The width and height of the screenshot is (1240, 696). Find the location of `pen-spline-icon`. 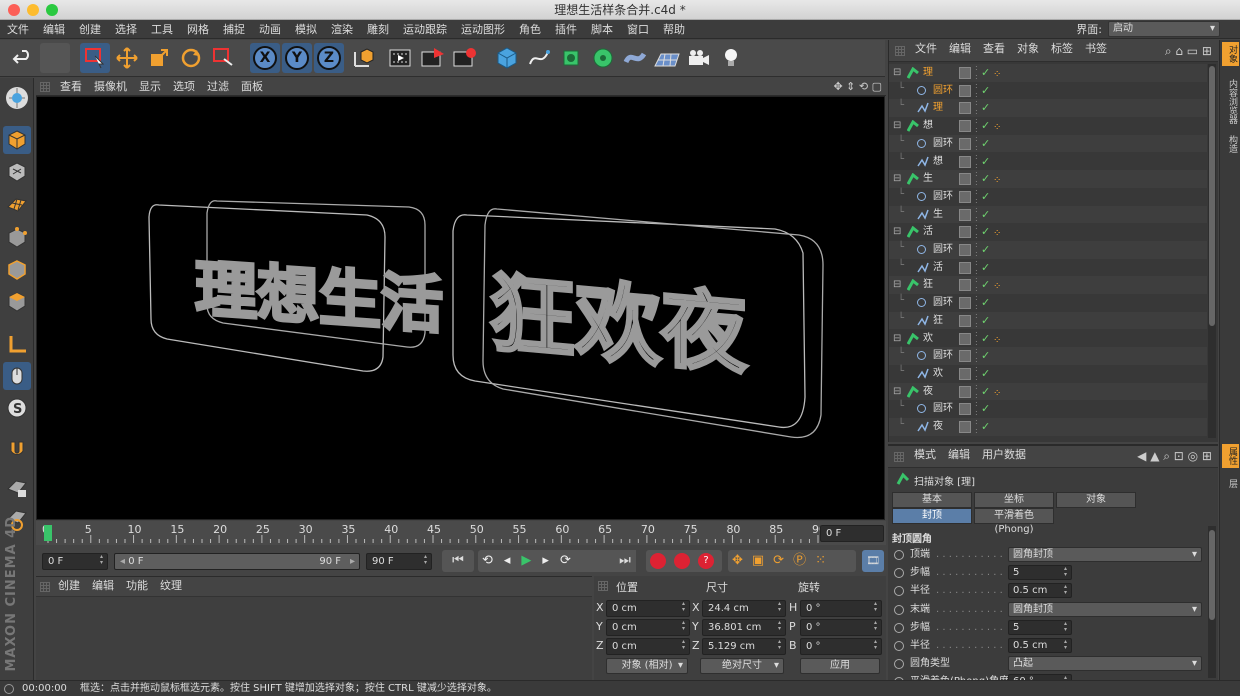

pen-spline-icon is located at coordinates (539, 58).